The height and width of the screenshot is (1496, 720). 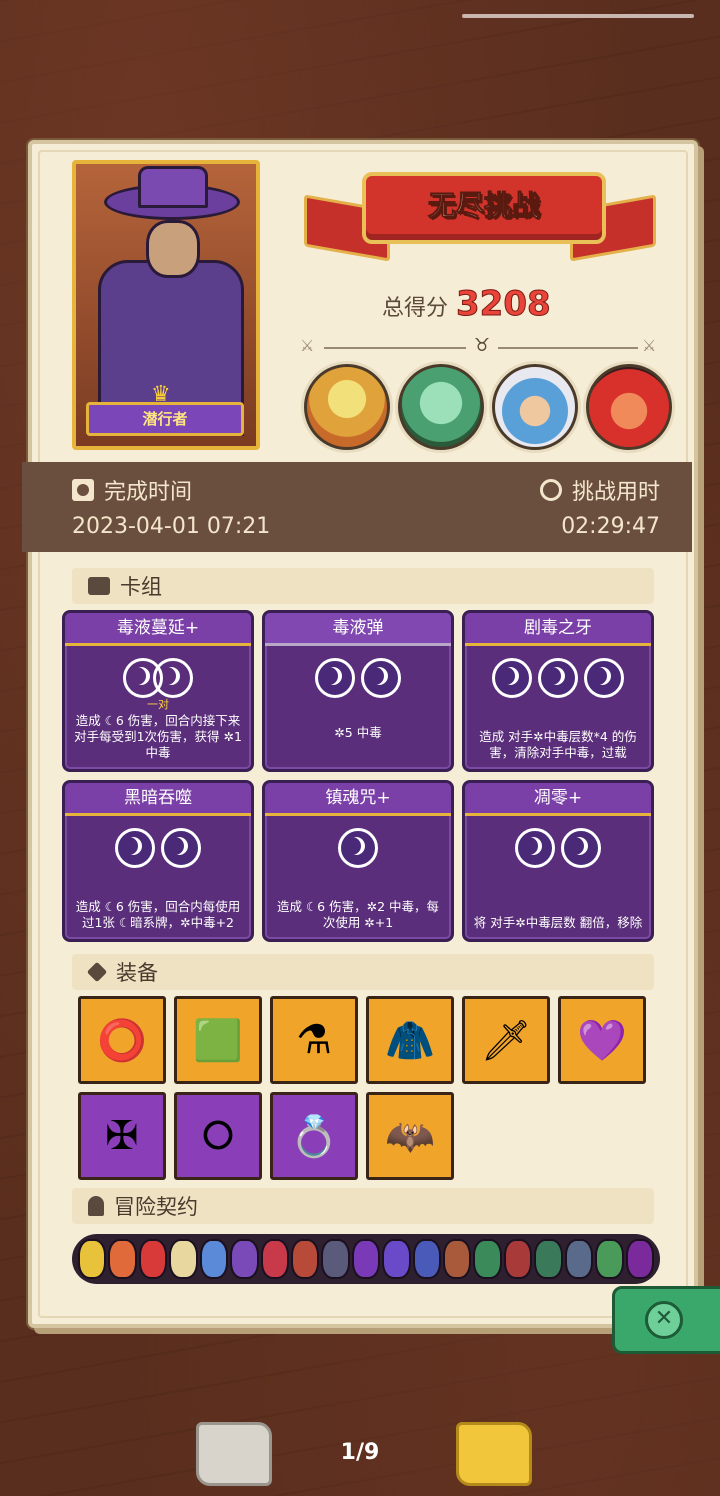 I want to click on orb-label: 一对, so click(x=158, y=704).